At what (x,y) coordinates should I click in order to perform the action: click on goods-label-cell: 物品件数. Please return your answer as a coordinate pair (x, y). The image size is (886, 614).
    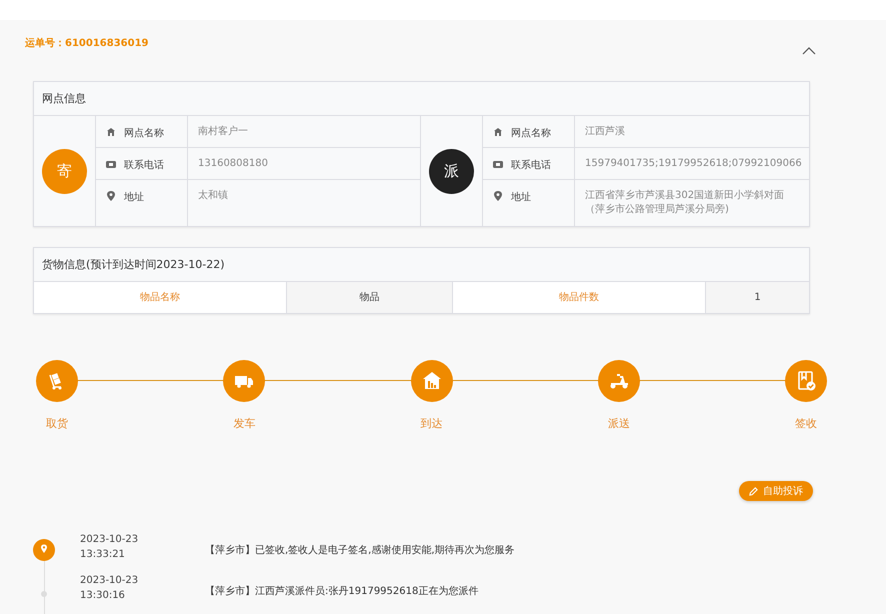
    Looking at the image, I should click on (579, 297).